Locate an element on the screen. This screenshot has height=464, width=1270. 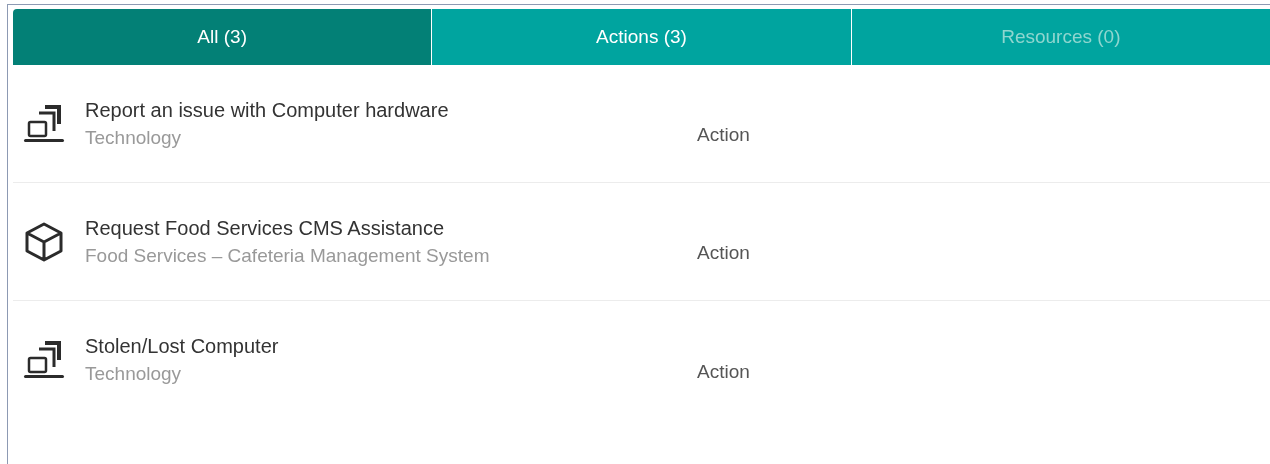
item-category: Food Services – Cafeteria Management System is located at coordinates (288, 255).